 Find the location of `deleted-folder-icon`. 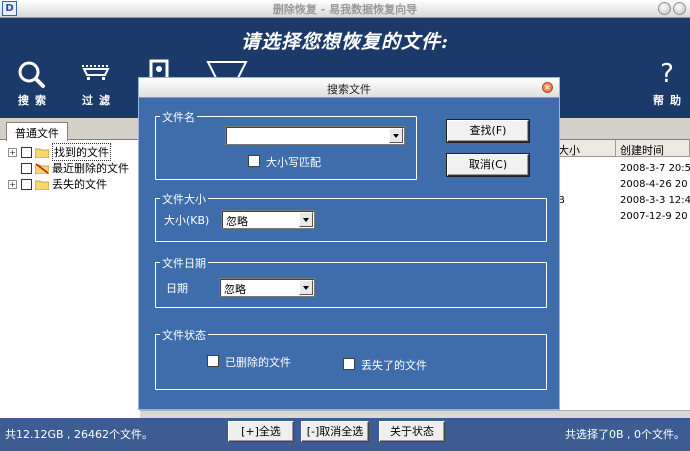

deleted-folder-icon is located at coordinates (42, 168).